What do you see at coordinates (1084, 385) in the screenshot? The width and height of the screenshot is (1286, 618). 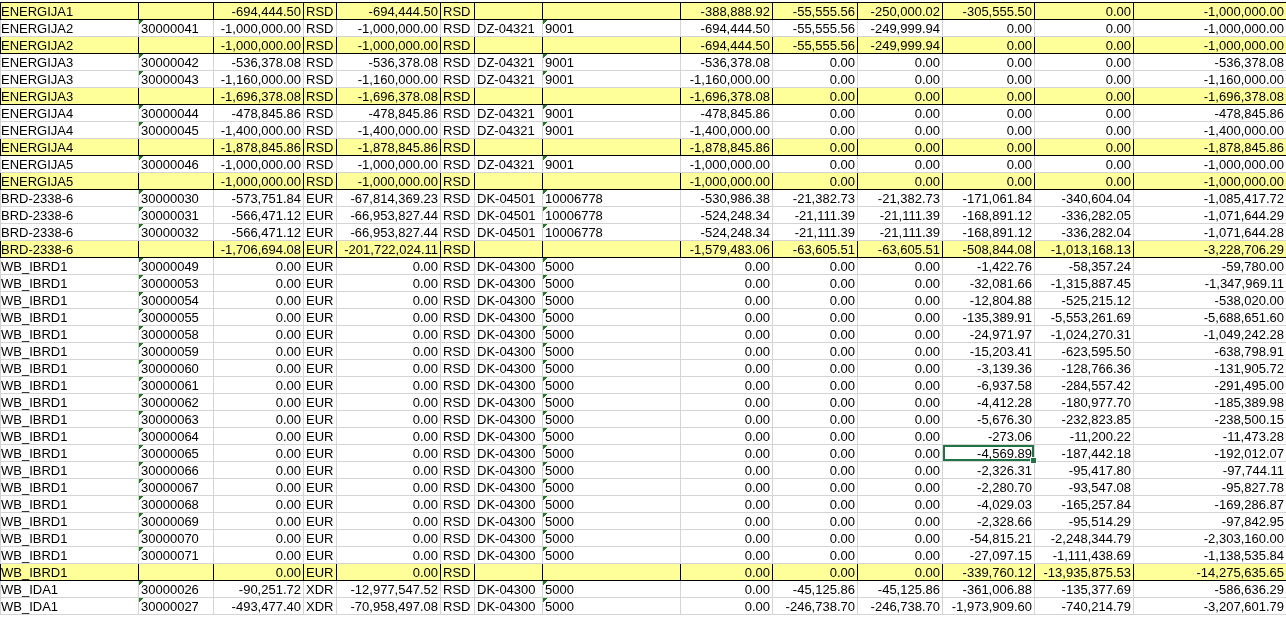 I see `table-cell: -284,557.42` at bounding box center [1084, 385].